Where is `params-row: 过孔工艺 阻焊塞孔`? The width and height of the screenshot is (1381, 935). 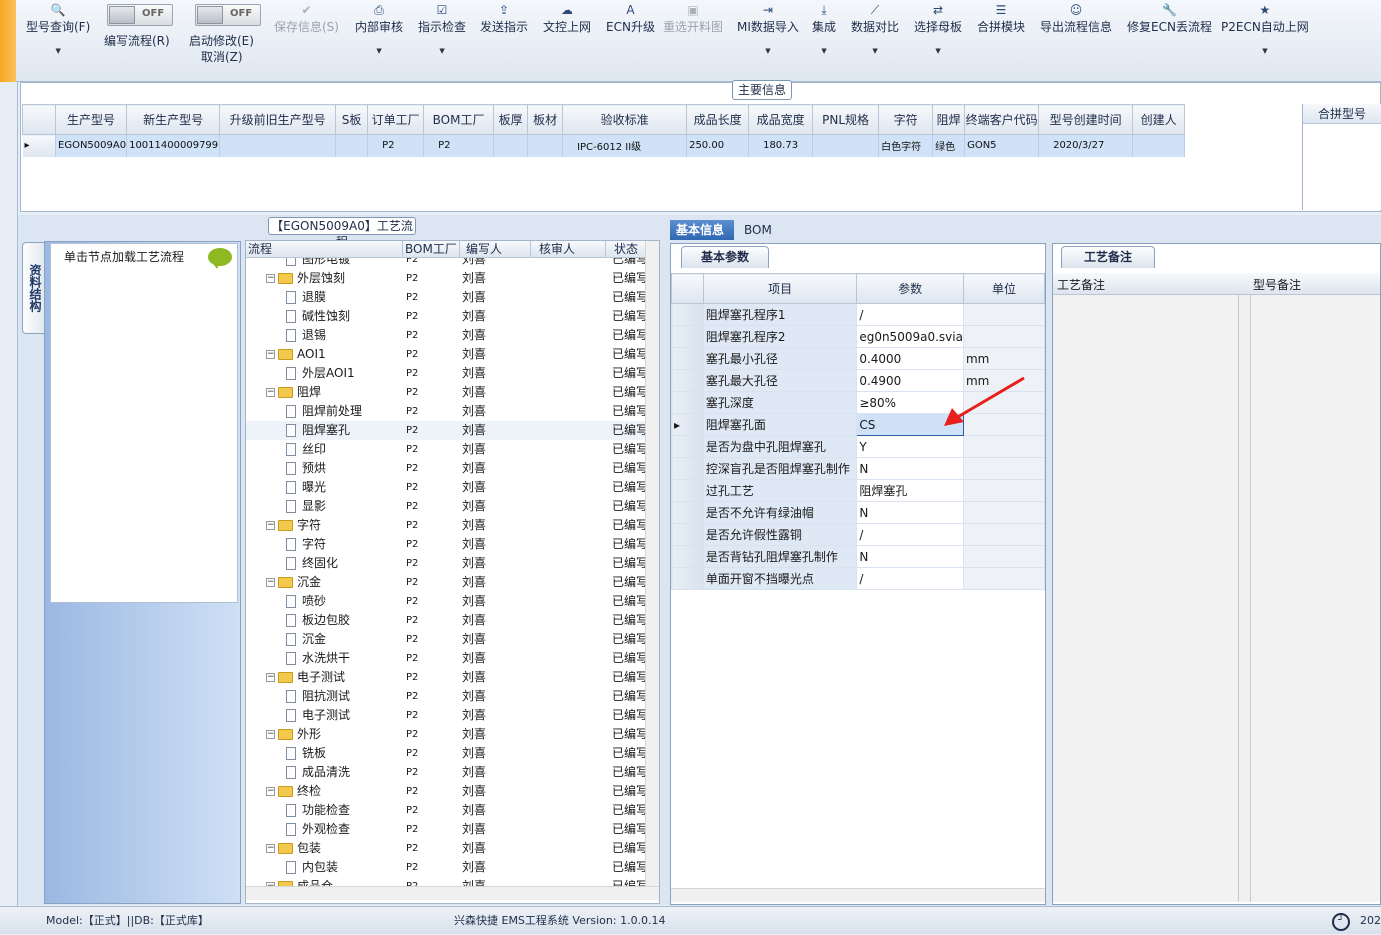
params-row: 过孔工艺 阻焊塞孔 is located at coordinates (858, 490).